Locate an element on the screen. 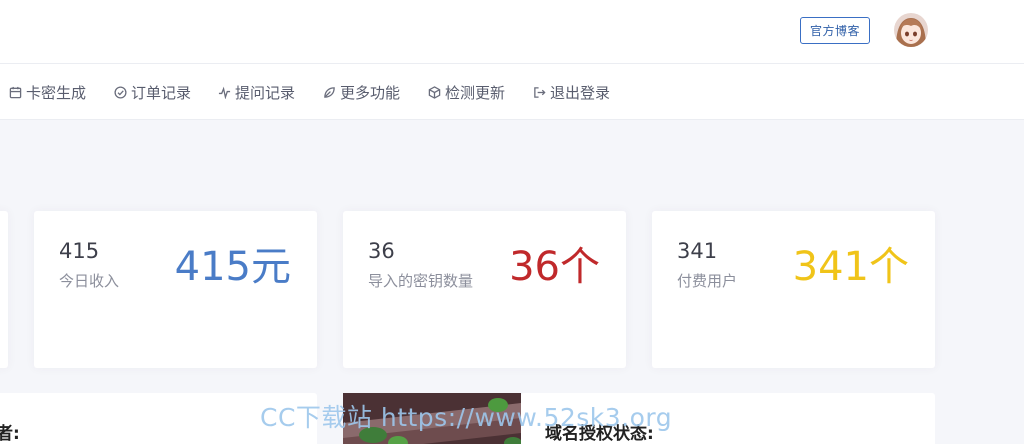 This screenshot has height=444, width=1024. stat-card-income: 415 今日收入 415元 is located at coordinates (175, 289).